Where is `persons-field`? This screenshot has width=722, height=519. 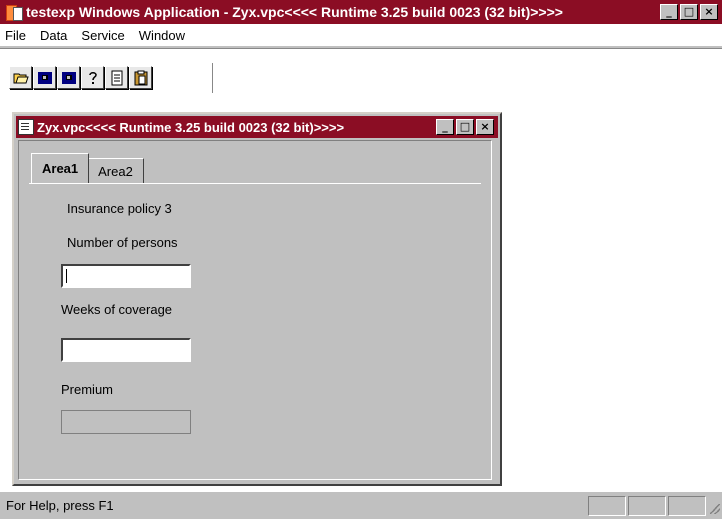
persons-field is located at coordinates (126, 276).